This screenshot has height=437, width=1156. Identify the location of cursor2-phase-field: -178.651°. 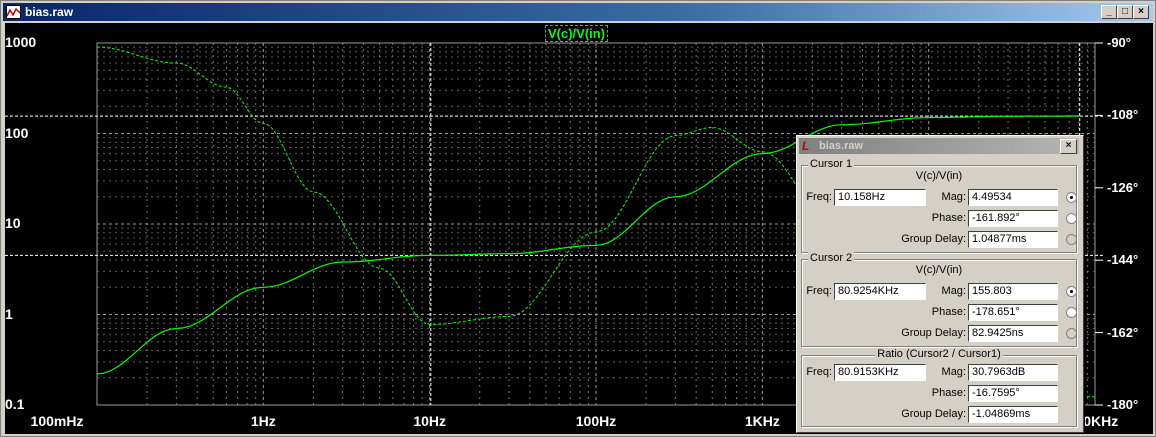
(1013, 312).